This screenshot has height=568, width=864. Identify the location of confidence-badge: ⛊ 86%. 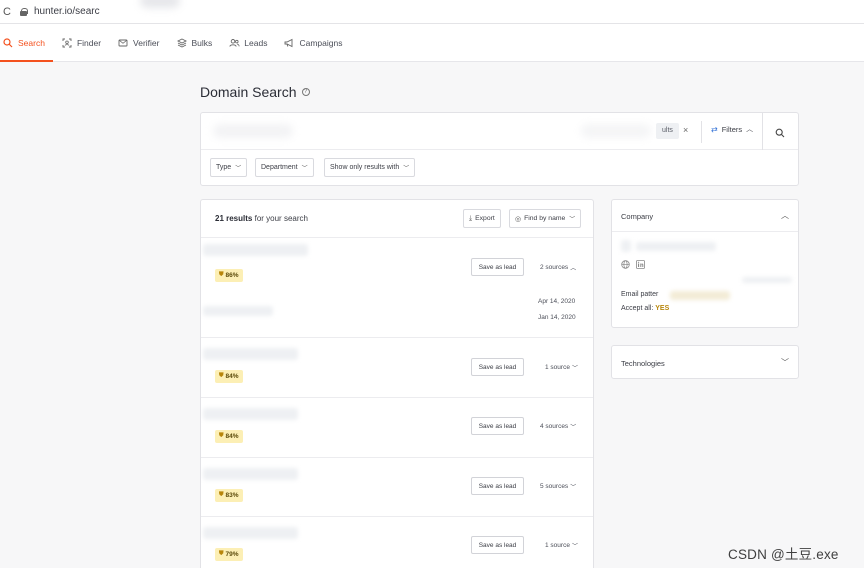
(229, 275).